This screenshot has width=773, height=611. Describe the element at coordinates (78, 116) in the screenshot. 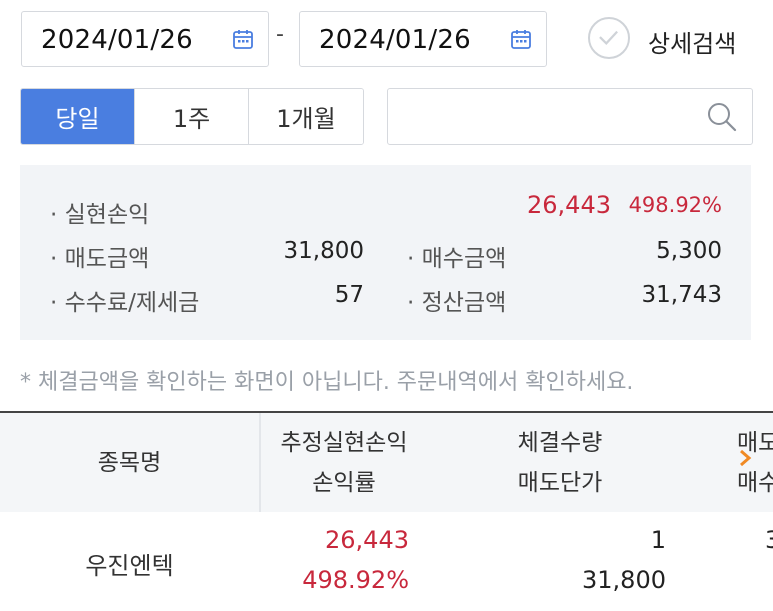

I see `tab-today: 당일` at that location.